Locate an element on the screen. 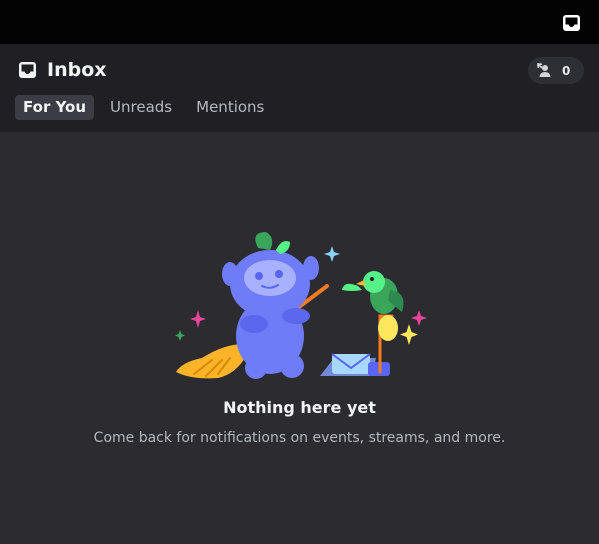 This screenshot has height=544, width=599. inbox-tabs: For You Unreads Mentions is located at coordinates (147, 107).